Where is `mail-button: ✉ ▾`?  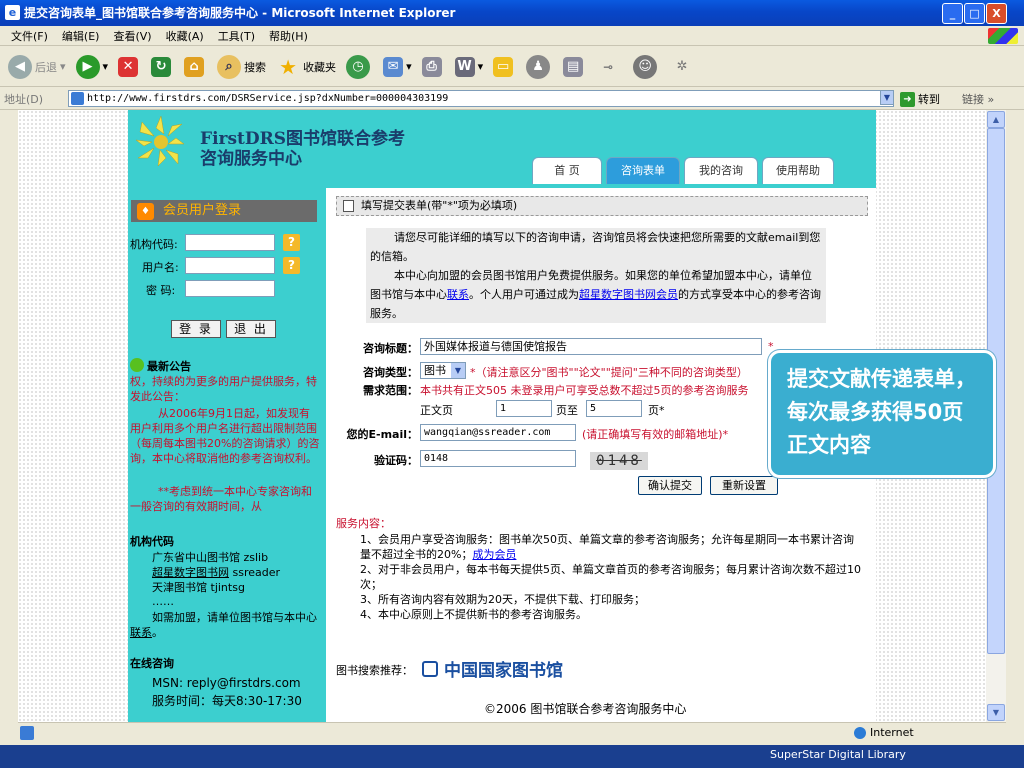 mail-button: ✉ ▾ is located at coordinates (397, 67).